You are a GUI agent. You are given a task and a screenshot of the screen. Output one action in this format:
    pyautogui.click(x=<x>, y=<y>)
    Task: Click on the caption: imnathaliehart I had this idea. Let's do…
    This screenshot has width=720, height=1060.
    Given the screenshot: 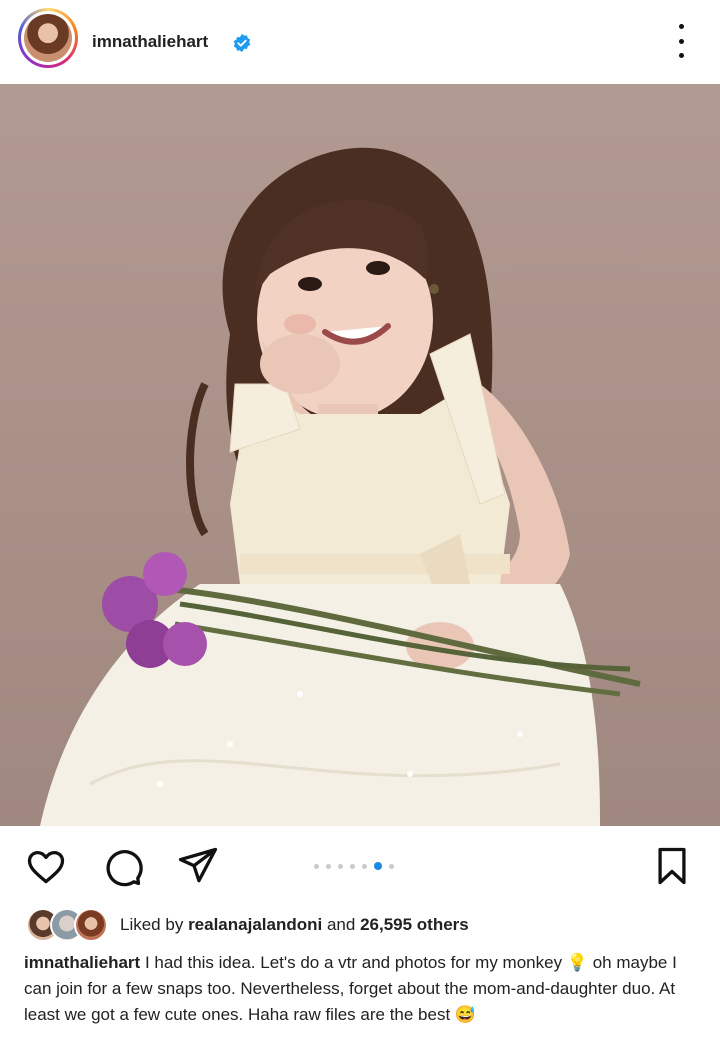 What is the action you would take?
    pyautogui.click(x=362, y=989)
    